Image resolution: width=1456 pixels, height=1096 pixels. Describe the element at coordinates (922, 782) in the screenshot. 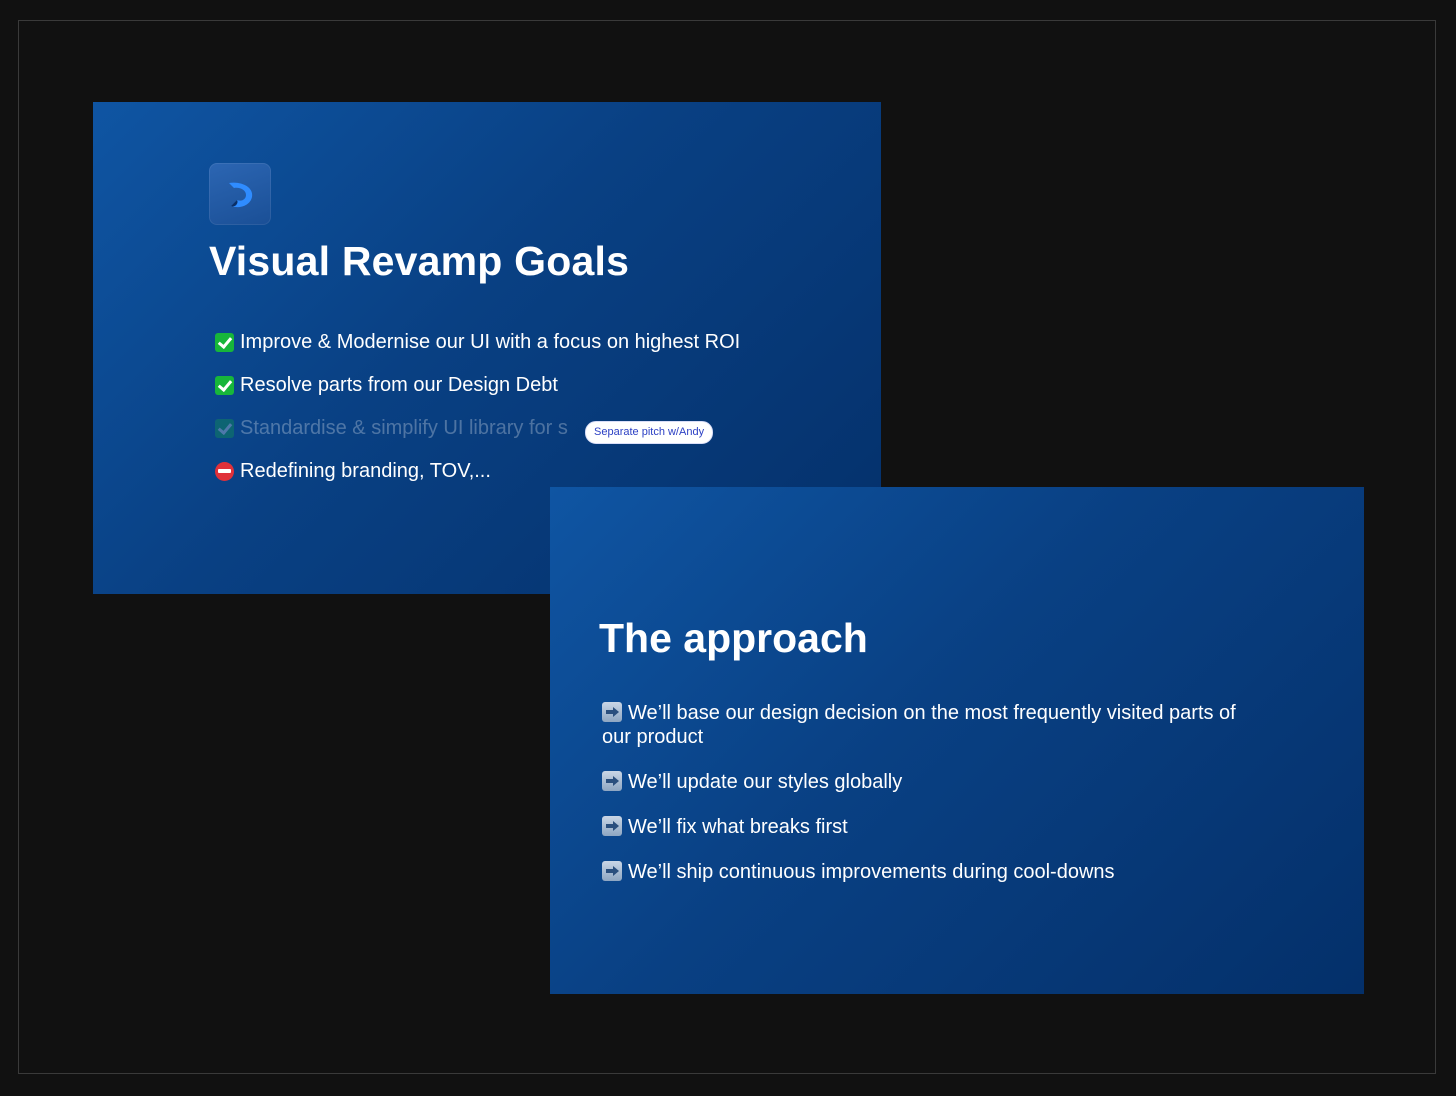

I see `approach-step: We’ll update our styles globally` at that location.